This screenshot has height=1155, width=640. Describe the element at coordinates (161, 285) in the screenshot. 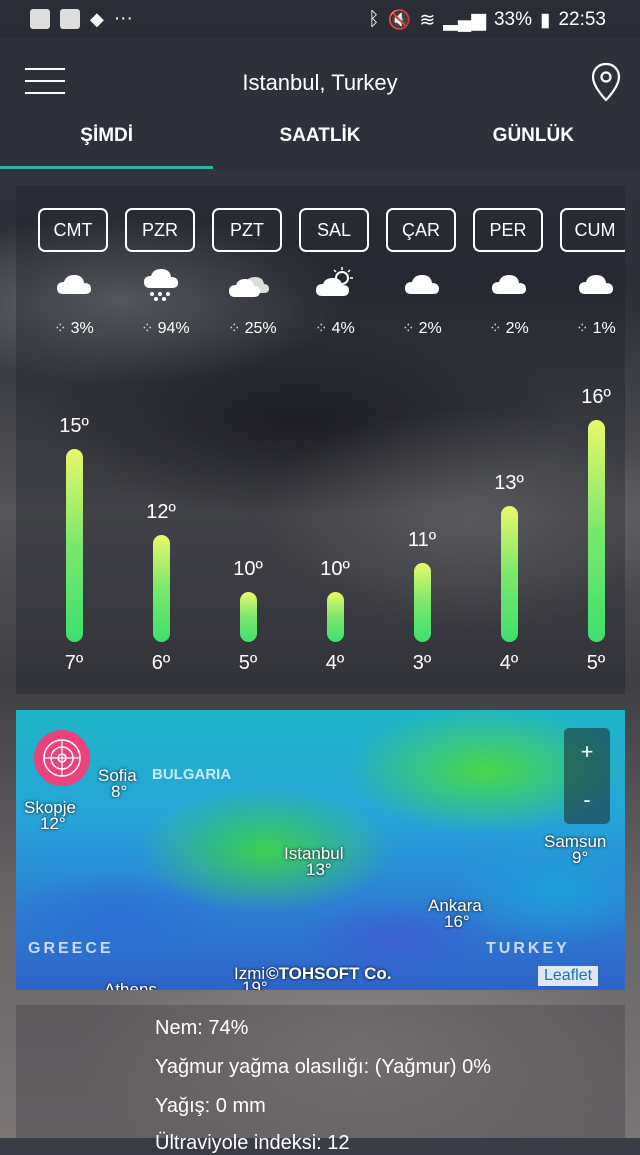

I see `rain-cloud-icon` at that location.